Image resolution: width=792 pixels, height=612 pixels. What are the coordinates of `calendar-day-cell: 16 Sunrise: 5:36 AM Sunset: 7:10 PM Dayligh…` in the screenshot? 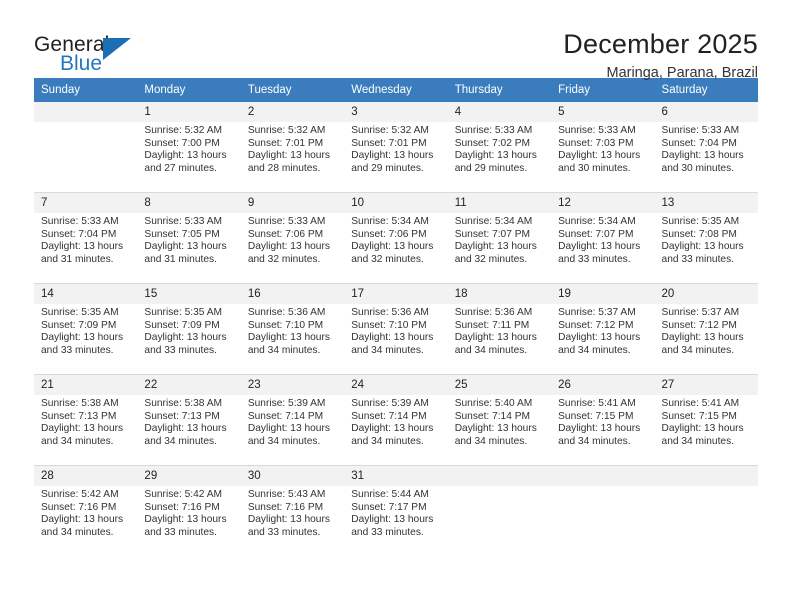 It's located at (292, 329).